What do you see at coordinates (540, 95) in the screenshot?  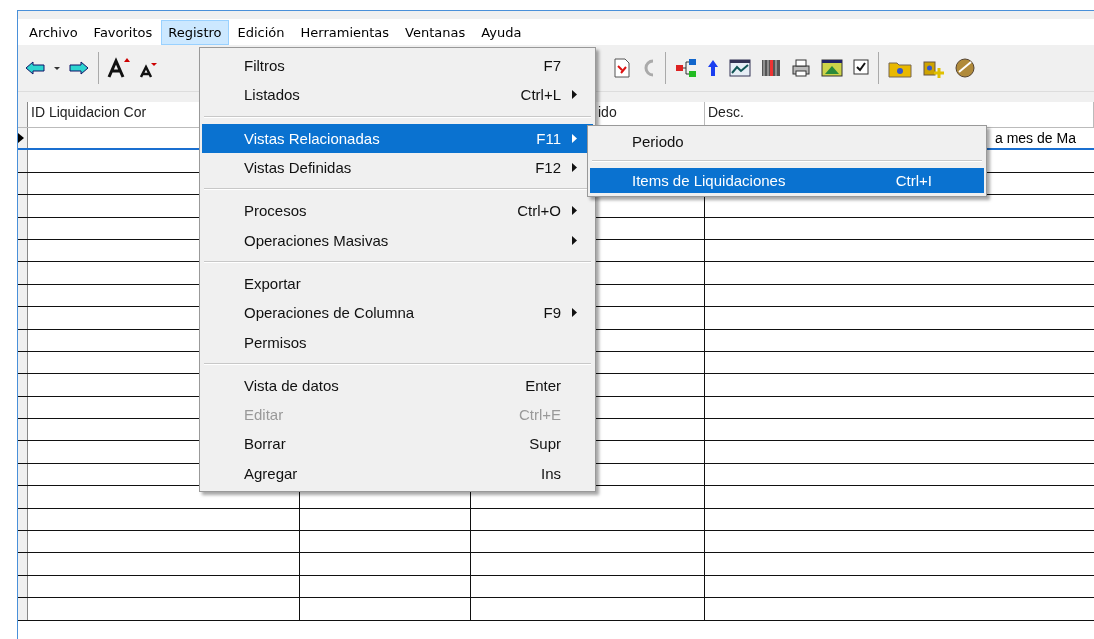 I see `shortcut-label: Ctrl+L` at bounding box center [540, 95].